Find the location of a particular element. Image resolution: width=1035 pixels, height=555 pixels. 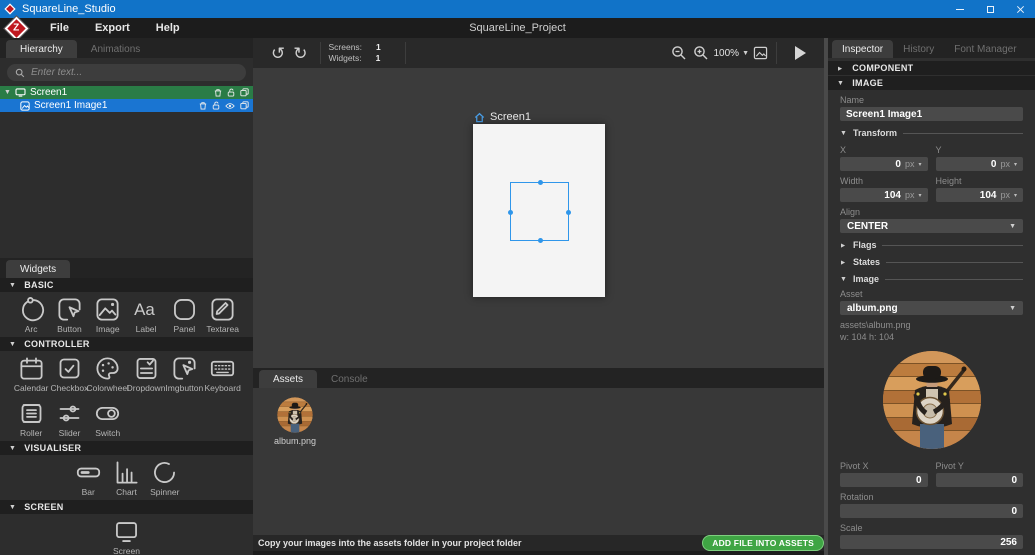

resize-handle-top is located at coordinates (540, 182).